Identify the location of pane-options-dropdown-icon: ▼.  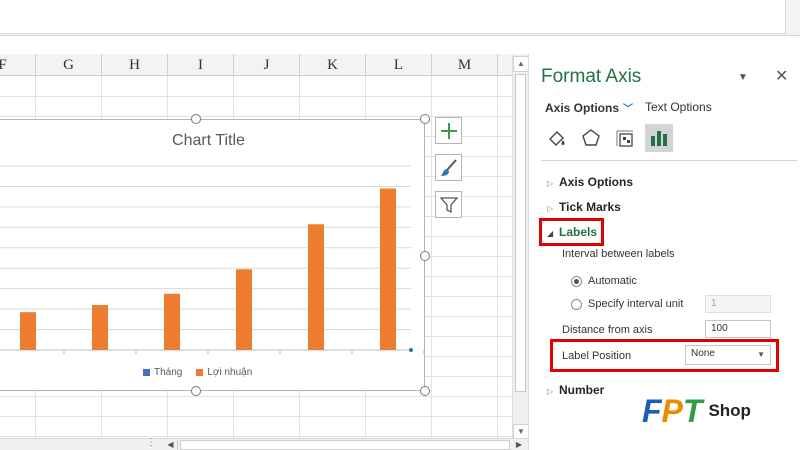
(743, 77).